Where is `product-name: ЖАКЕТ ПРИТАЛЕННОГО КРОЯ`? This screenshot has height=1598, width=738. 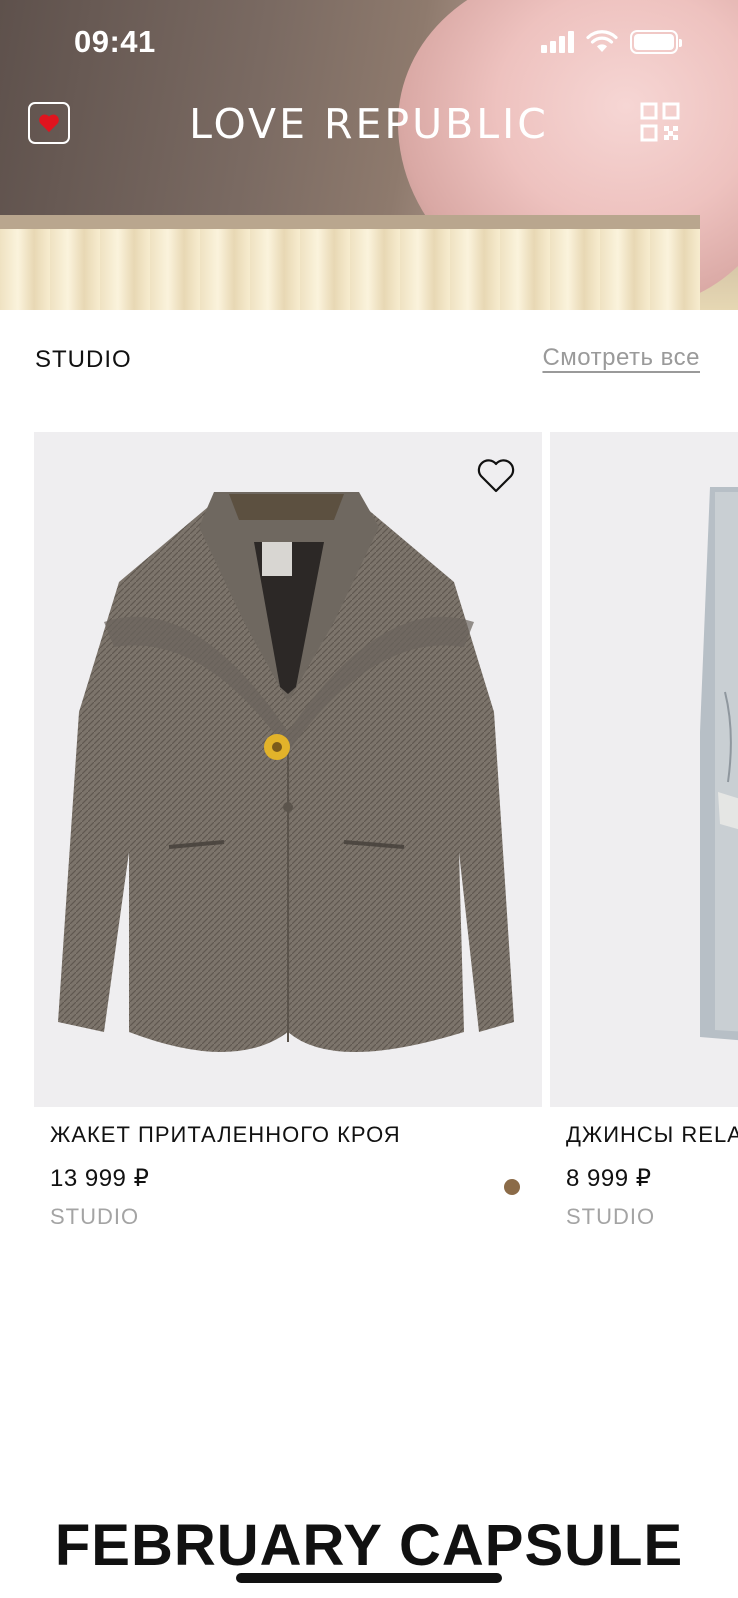 product-name: ЖАКЕТ ПРИТАЛЕННОГО КРОЯ is located at coordinates (225, 1135).